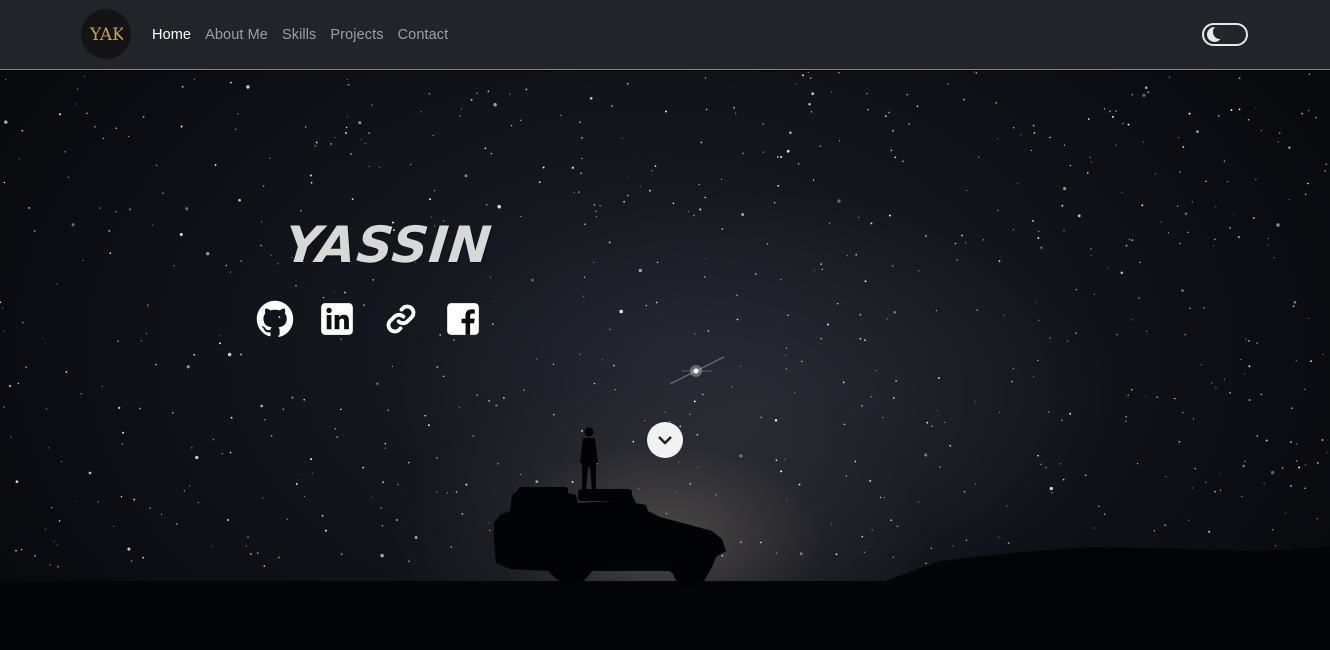 The image size is (1330, 650). Describe the element at coordinates (106, 34) in the screenshot. I see `logo: YAK` at that location.